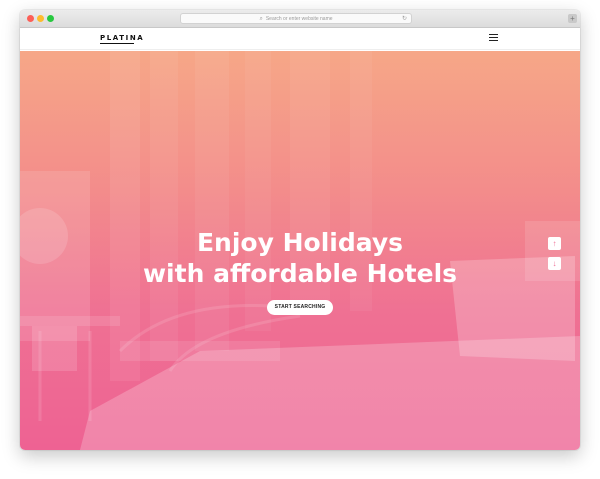  I want to click on address-placeholder: Search or enter website name, so click(299, 19).